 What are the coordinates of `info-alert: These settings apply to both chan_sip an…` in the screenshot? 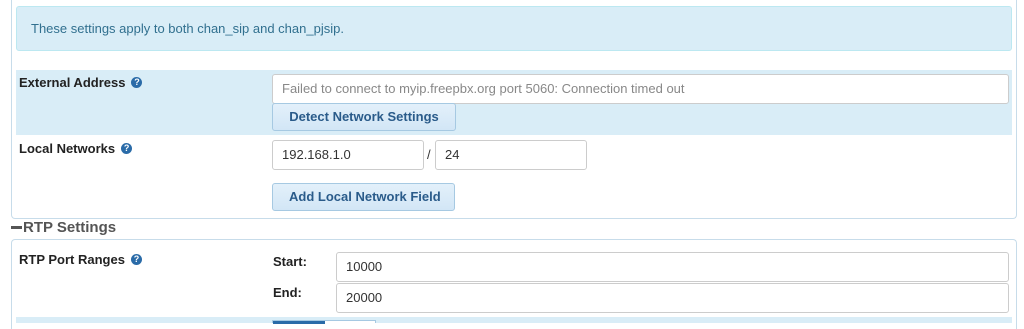 It's located at (514, 28).